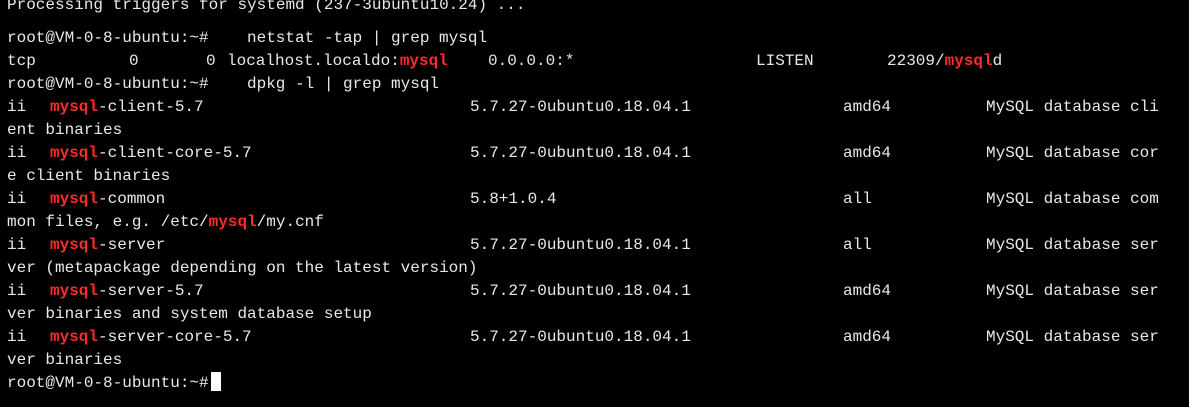  What do you see at coordinates (175, 337) in the screenshot?
I see `package-name-rest: -server-core-5.7` at bounding box center [175, 337].